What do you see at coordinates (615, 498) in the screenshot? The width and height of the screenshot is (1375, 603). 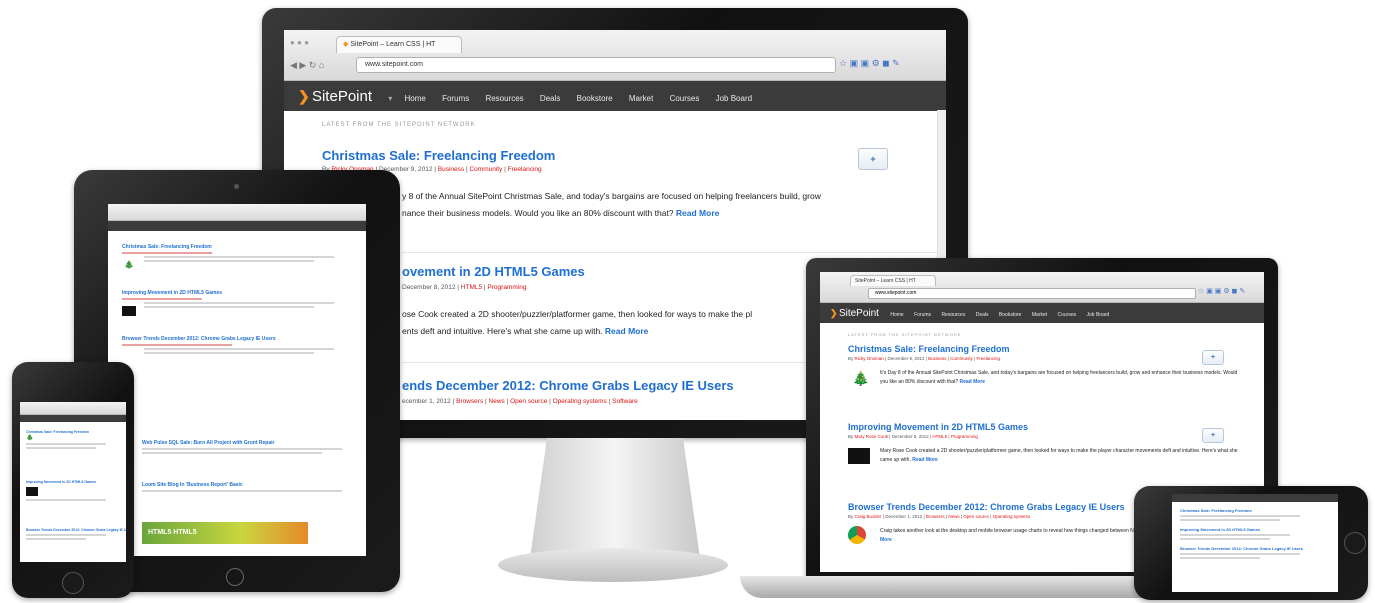 I see `monitor-stand` at bounding box center [615, 498].